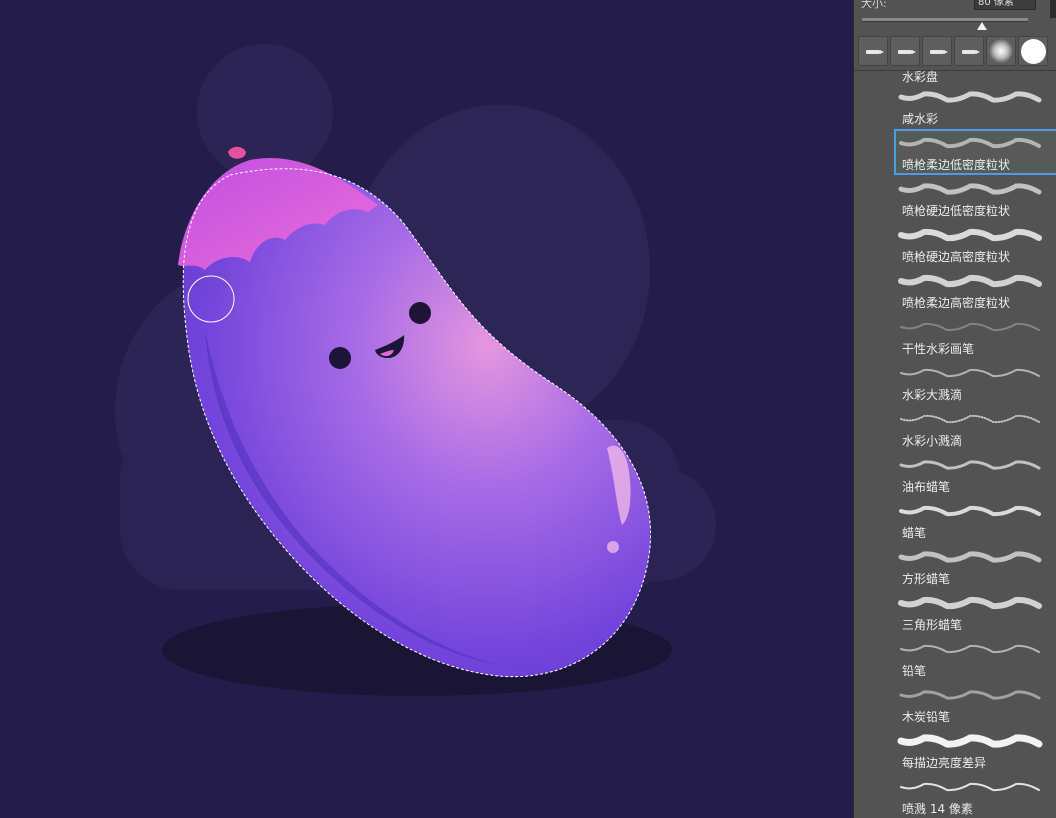 The image size is (1056, 818). Describe the element at coordinates (920, 119) in the screenshot. I see `brush-preset-name: 咸水彩` at that location.